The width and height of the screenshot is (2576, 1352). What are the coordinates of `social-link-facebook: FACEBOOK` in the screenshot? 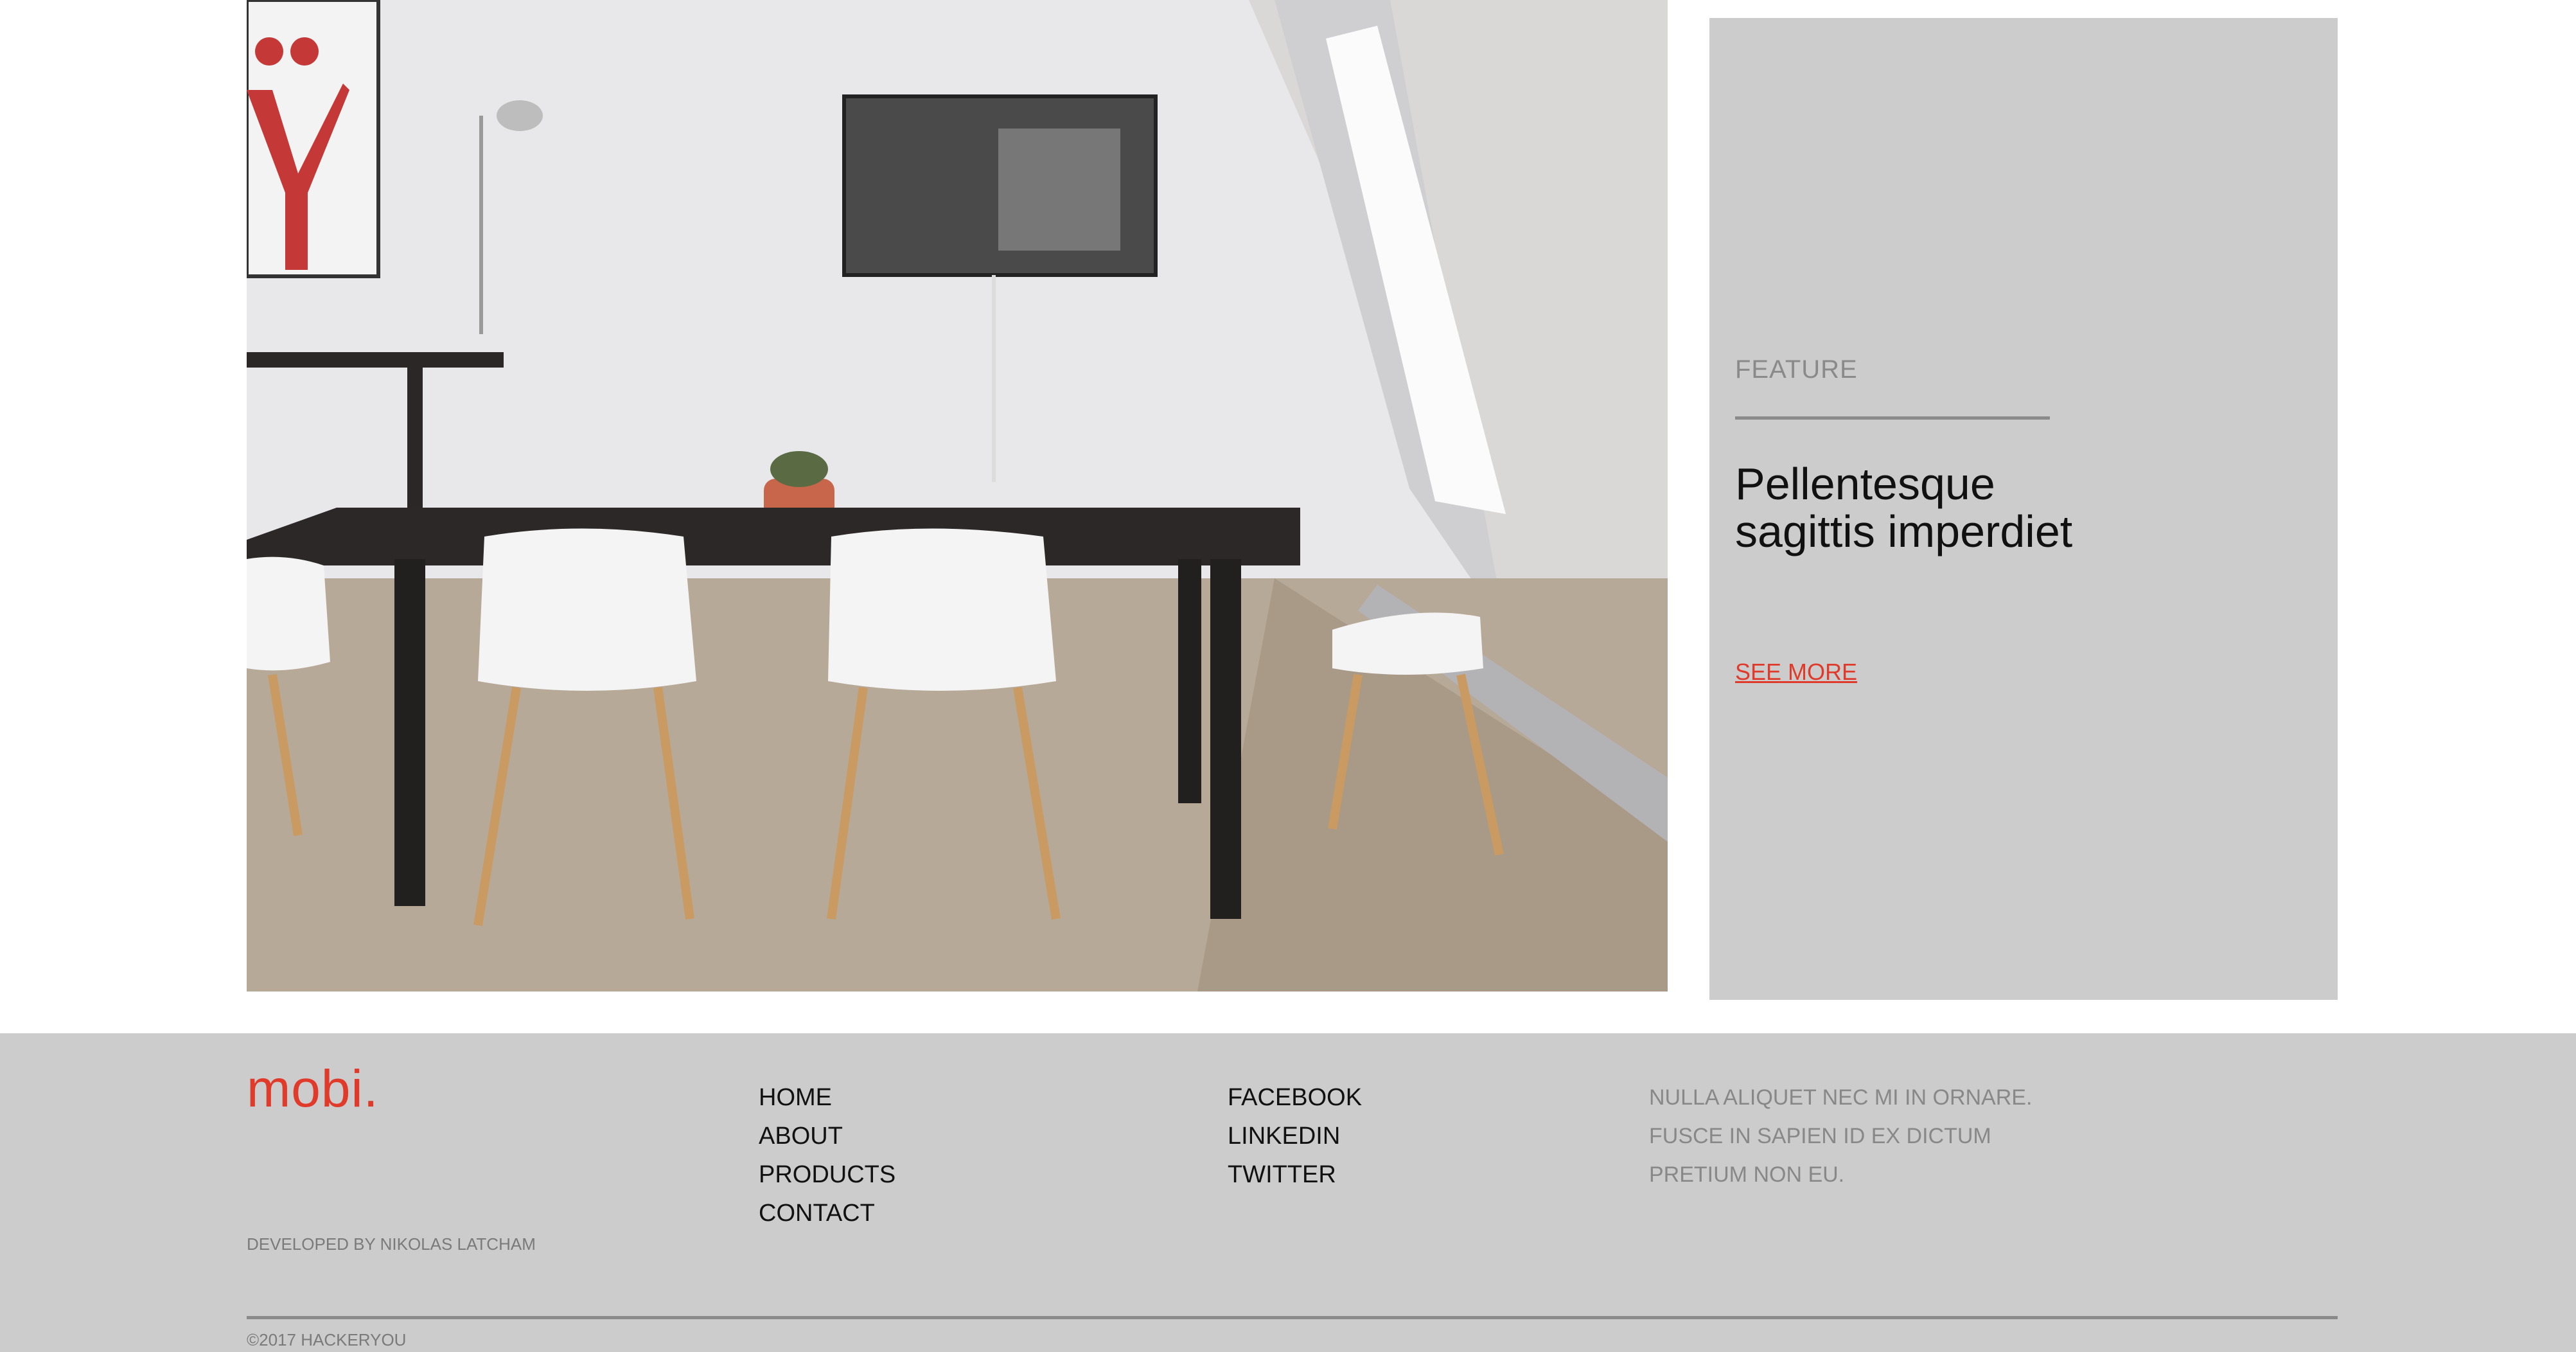 It's located at (1295, 1097).